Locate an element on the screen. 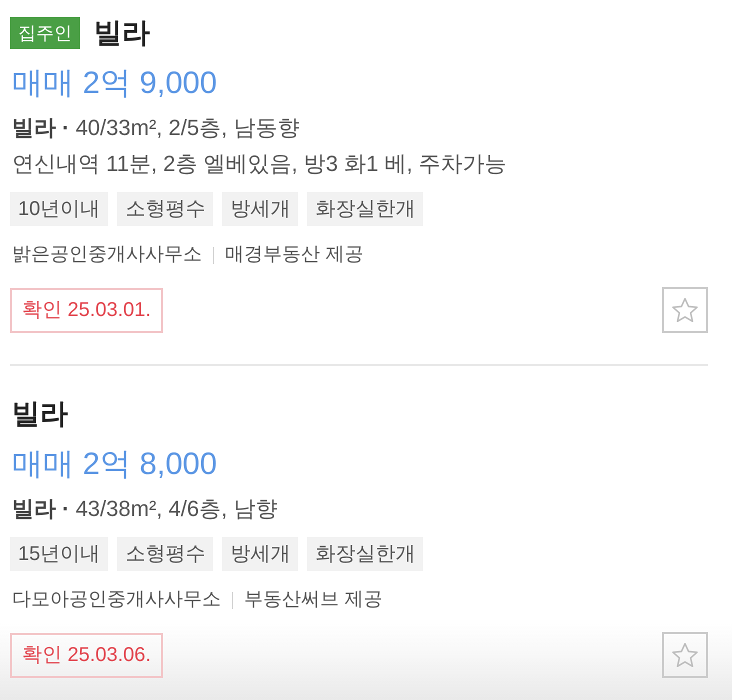 Image resolution: width=732 pixels, height=700 pixels. confirm-date-badge: 확인 25.03.01. is located at coordinates (86, 310).